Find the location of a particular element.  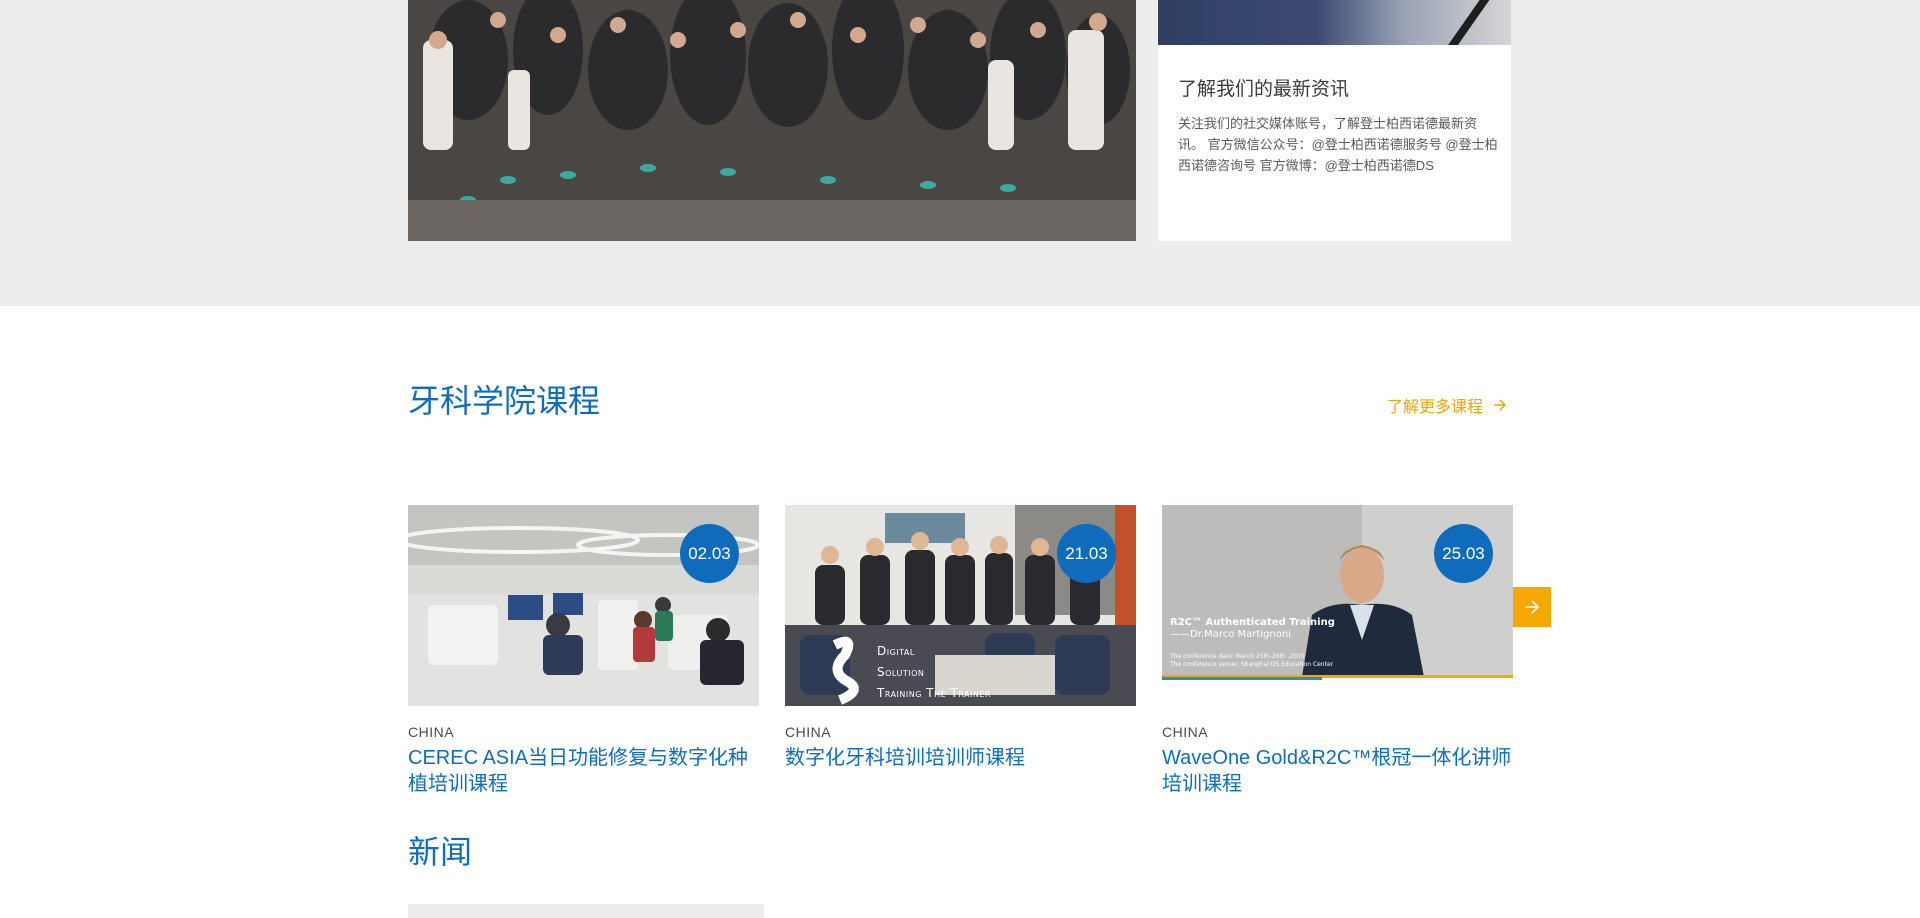

overlay-line: R2C™ Authenticated Training is located at coordinates (1252, 622).